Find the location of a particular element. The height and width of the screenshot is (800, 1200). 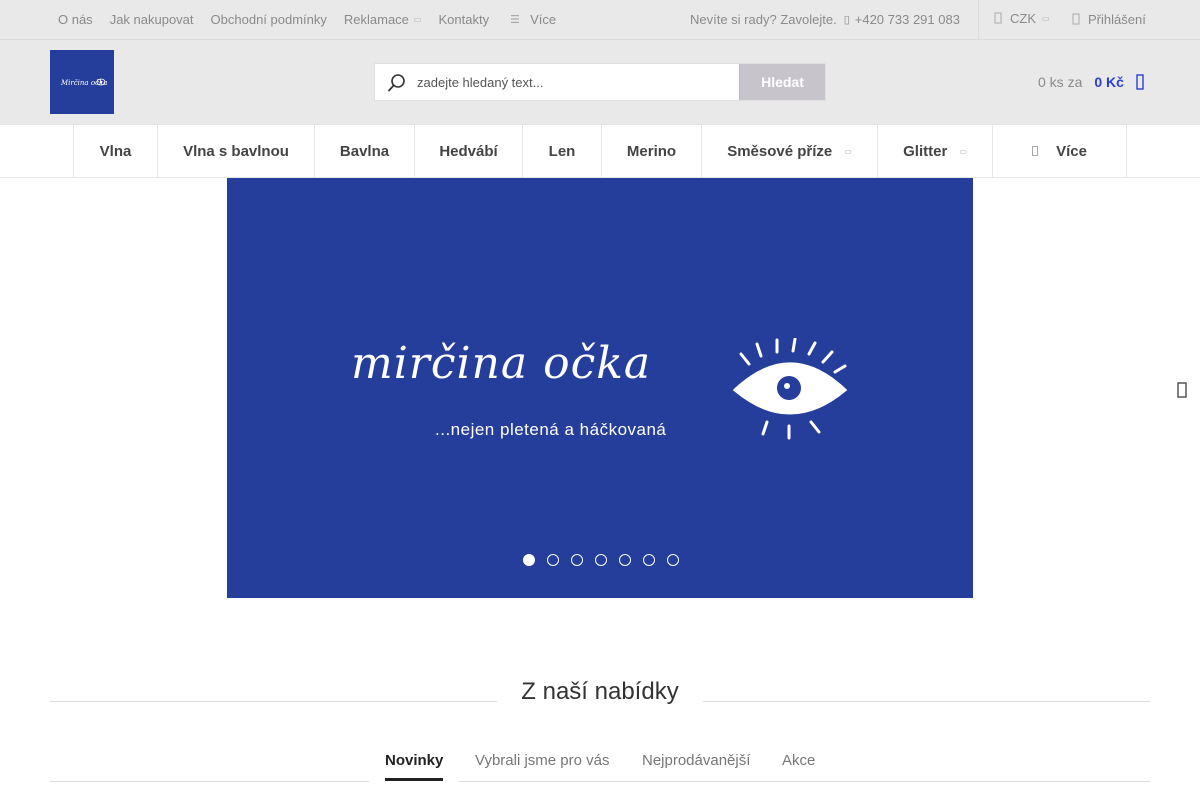

search-button-label: Hledat is located at coordinates (782, 82).